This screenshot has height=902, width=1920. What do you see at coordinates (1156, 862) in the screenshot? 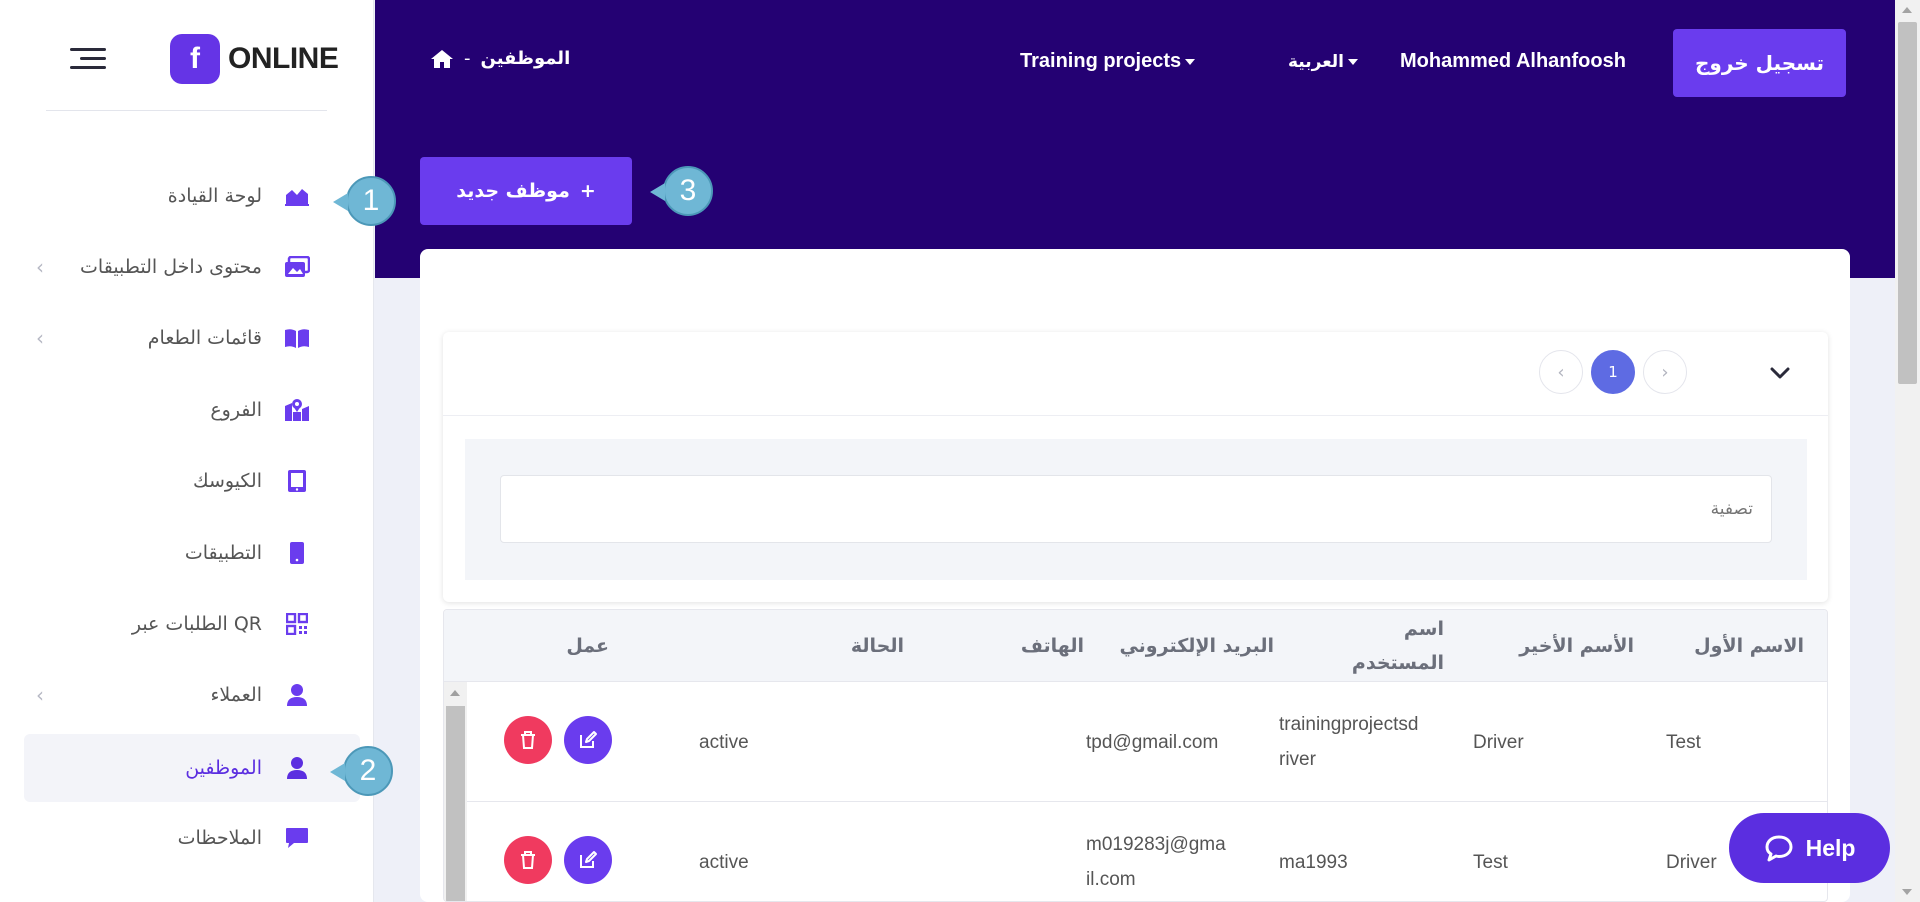
I see `cell-email: m019283j@gmail.com` at bounding box center [1156, 862].